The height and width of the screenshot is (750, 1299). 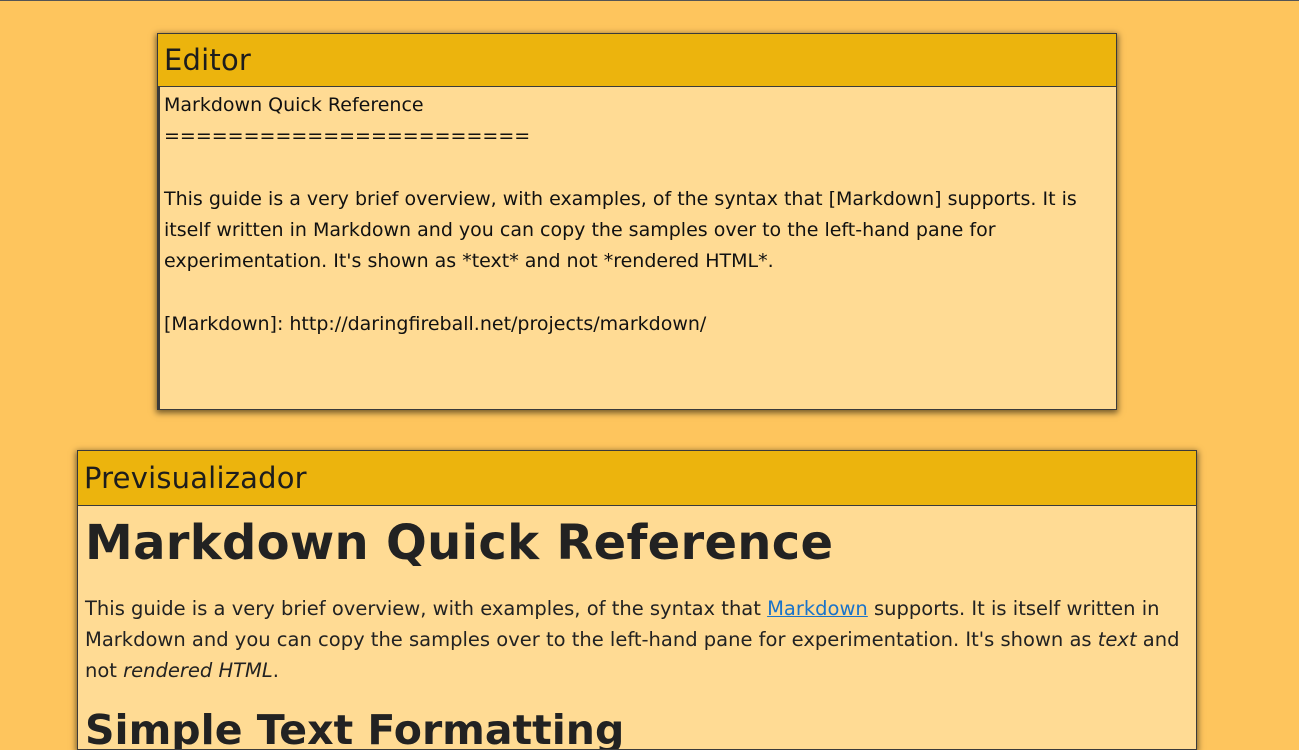 What do you see at coordinates (637, 478) in the screenshot?
I see `preview-title: Previsualizador` at bounding box center [637, 478].